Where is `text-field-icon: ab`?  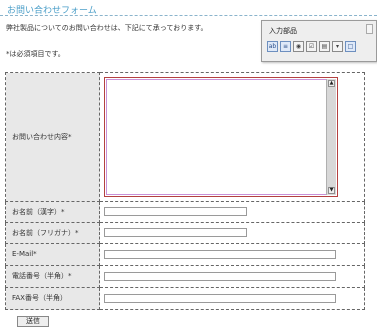
text-field-icon: ab is located at coordinates (272, 46).